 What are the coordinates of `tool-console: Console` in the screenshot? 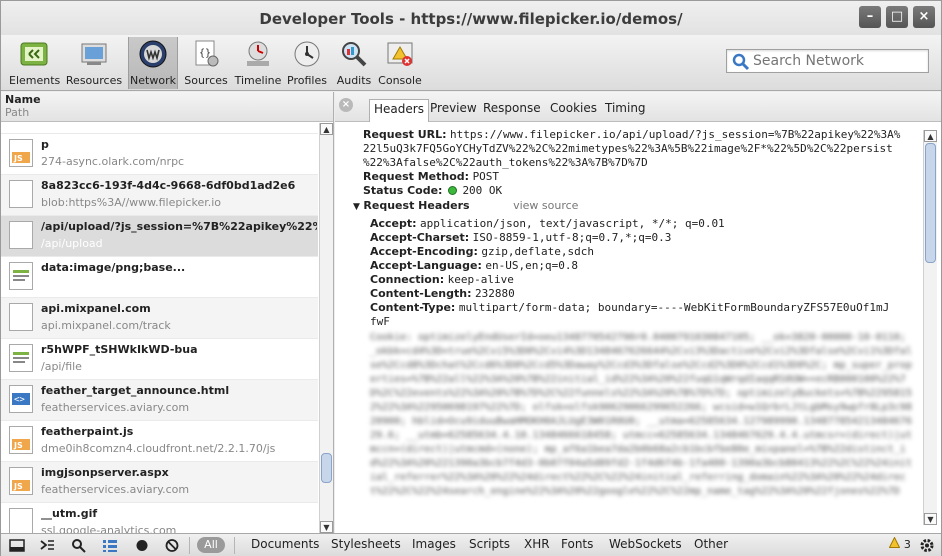 It's located at (400, 63).